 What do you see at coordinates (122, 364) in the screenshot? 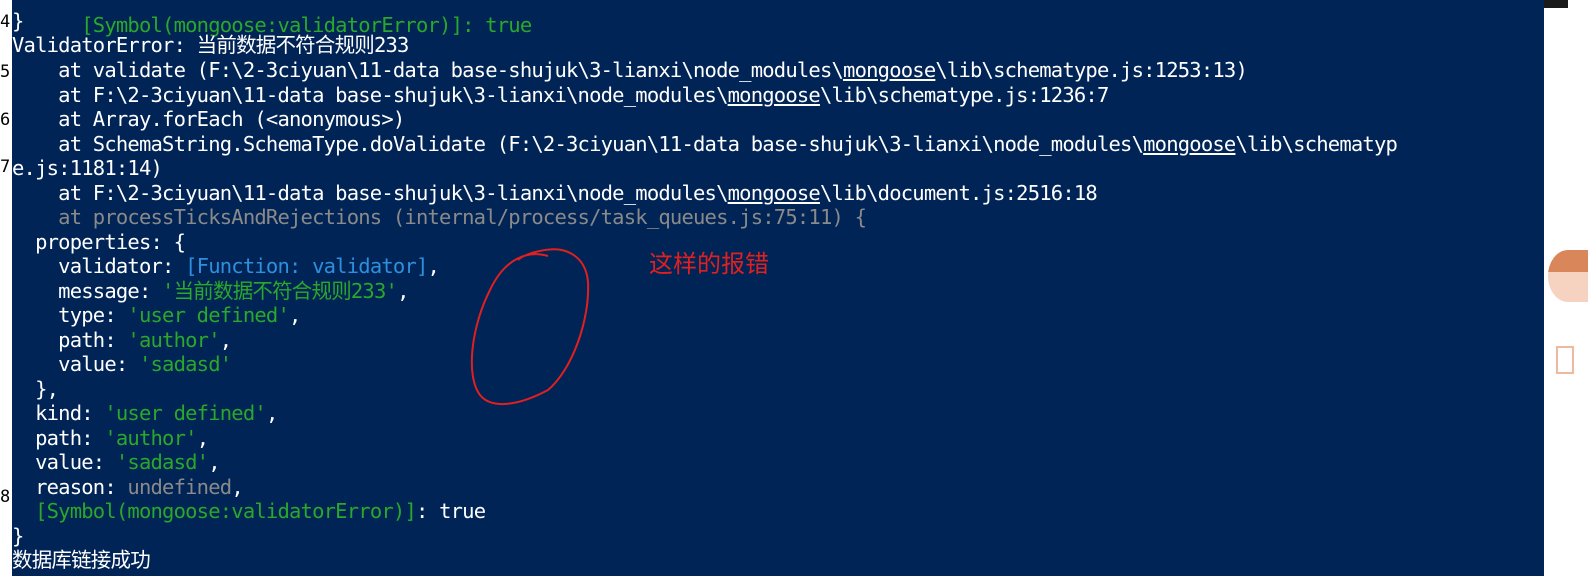
I see `prop-value: value: 'sadasd'` at bounding box center [122, 364].